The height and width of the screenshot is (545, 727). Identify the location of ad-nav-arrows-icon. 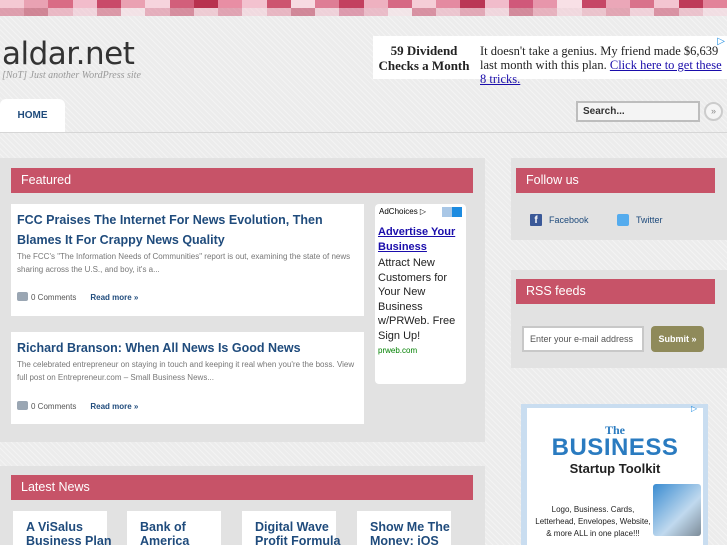
(452, 212).